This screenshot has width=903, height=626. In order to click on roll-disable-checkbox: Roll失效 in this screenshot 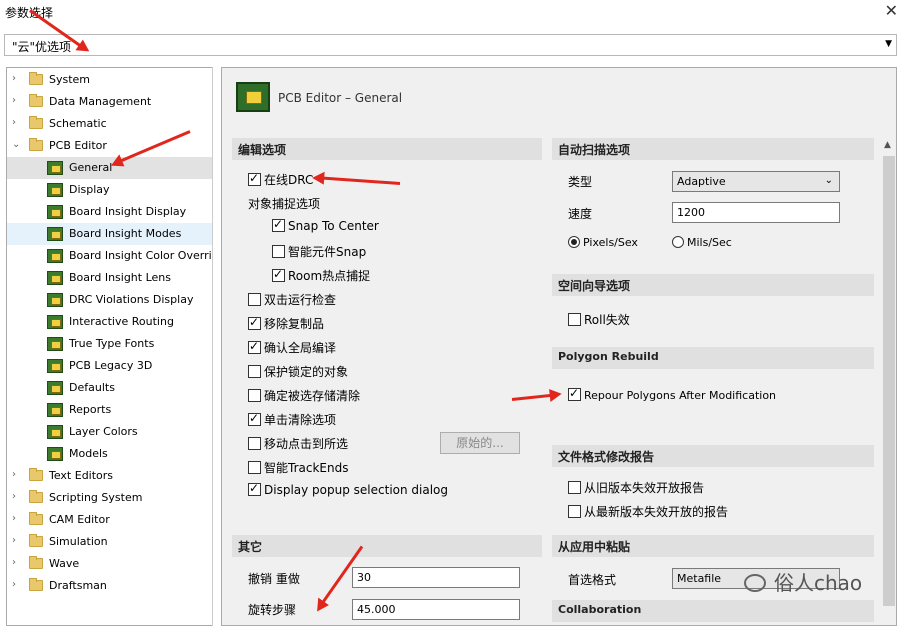, I will do `click(599, 320)`.